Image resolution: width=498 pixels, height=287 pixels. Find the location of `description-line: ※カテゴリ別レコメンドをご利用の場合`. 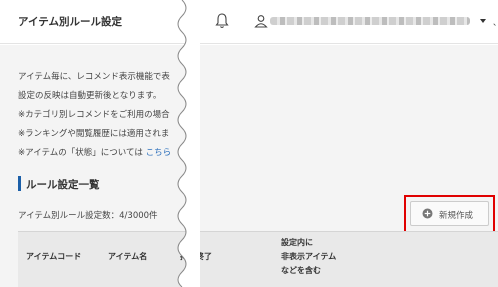

description-line: ※カテゴリ別レコメンドをご利用の場合 is located at coordinates (94, 115).